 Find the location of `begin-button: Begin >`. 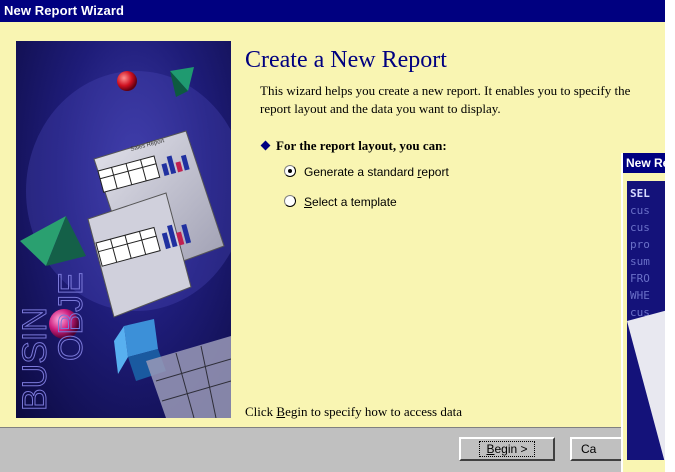

begin-button: Begin > is located at coordinates (507, 449).